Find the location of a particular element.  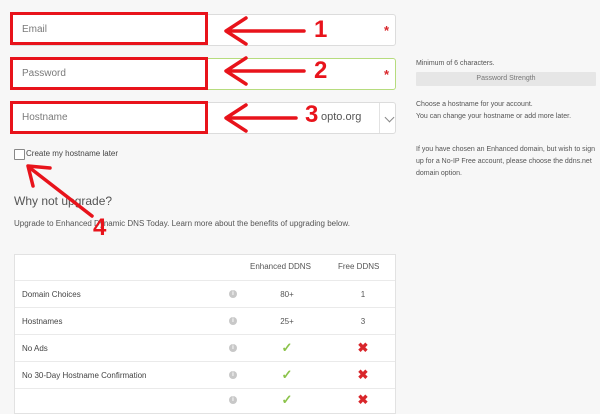

annotation-number-1: 1 is located at coordinates (321, 29).